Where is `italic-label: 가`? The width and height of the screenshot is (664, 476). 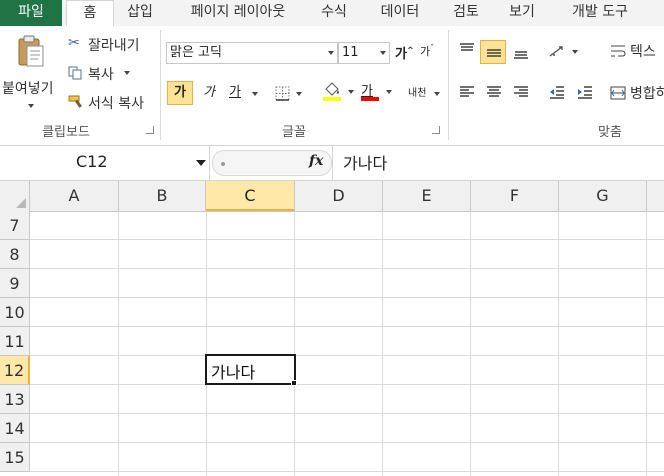
italic-label: 가 is located at coordinates (209, 92).